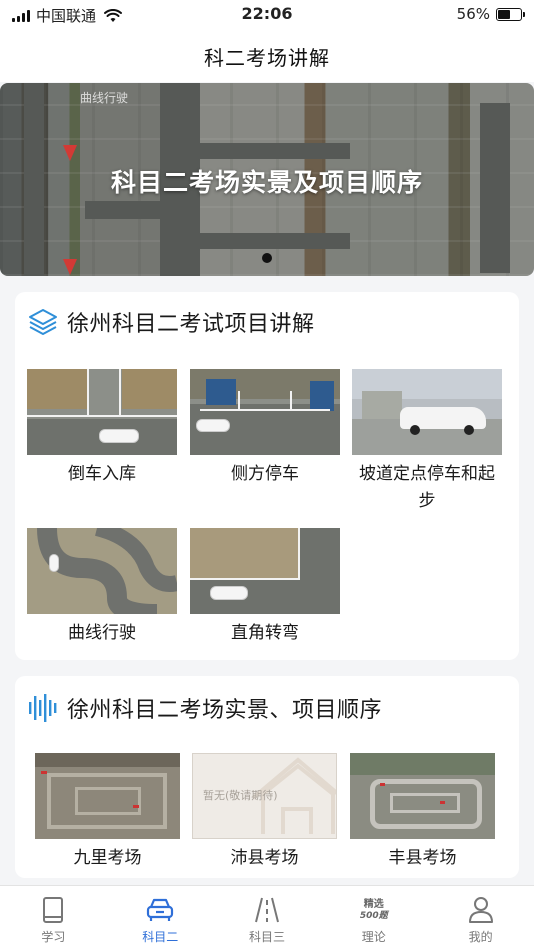 The width and height of the screenshot is (534, 950). What do you see at coordinates (481, 910) in the screenshot?
I see `profile-icon` at bounding box center [481, 910].